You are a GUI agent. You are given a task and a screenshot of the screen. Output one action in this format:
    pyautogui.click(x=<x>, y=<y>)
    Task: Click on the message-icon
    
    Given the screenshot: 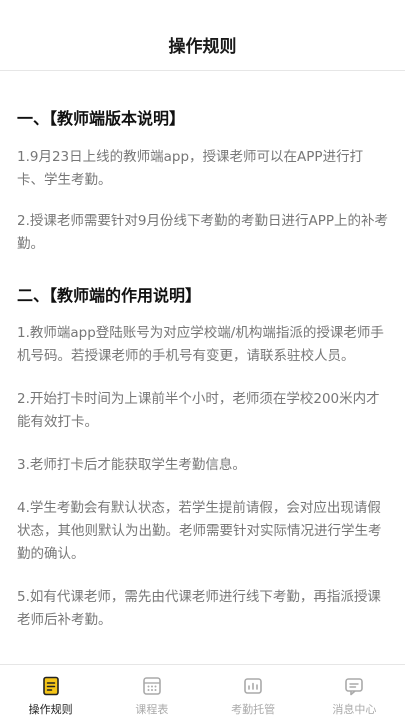 What is the action you would take?
    pyautogui.click(x=354, y=687)
    